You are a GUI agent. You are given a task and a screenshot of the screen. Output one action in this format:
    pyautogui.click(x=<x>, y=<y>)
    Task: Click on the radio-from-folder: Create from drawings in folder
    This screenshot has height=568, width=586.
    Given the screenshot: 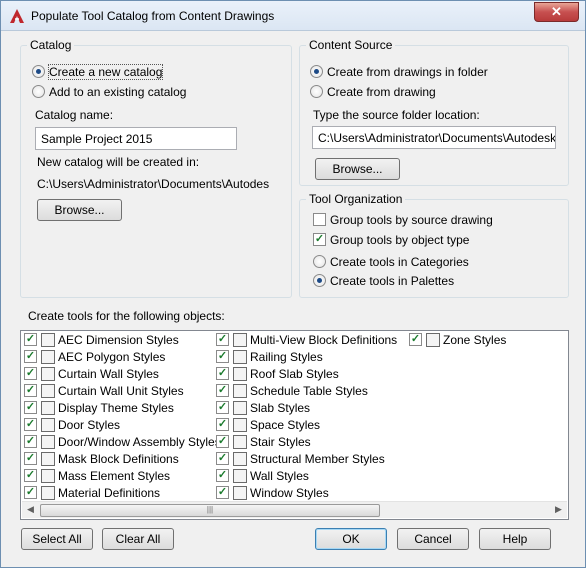 What is the action you would take?
    pyautogui.click(x=399, y=72)
    